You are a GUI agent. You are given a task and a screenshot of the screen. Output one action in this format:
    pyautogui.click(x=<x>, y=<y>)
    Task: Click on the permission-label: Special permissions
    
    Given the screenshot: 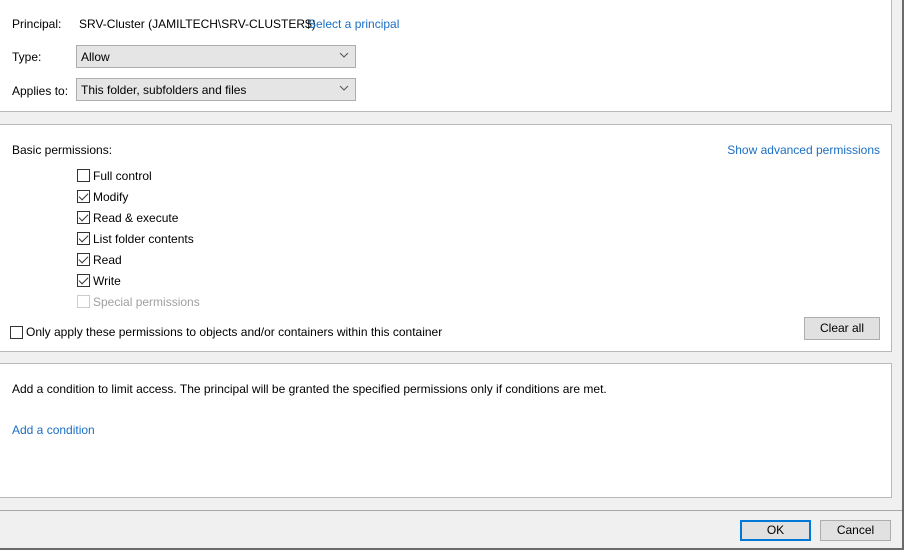 What is the action you would take?
    pyautogui.click(x=146, y=301)
    